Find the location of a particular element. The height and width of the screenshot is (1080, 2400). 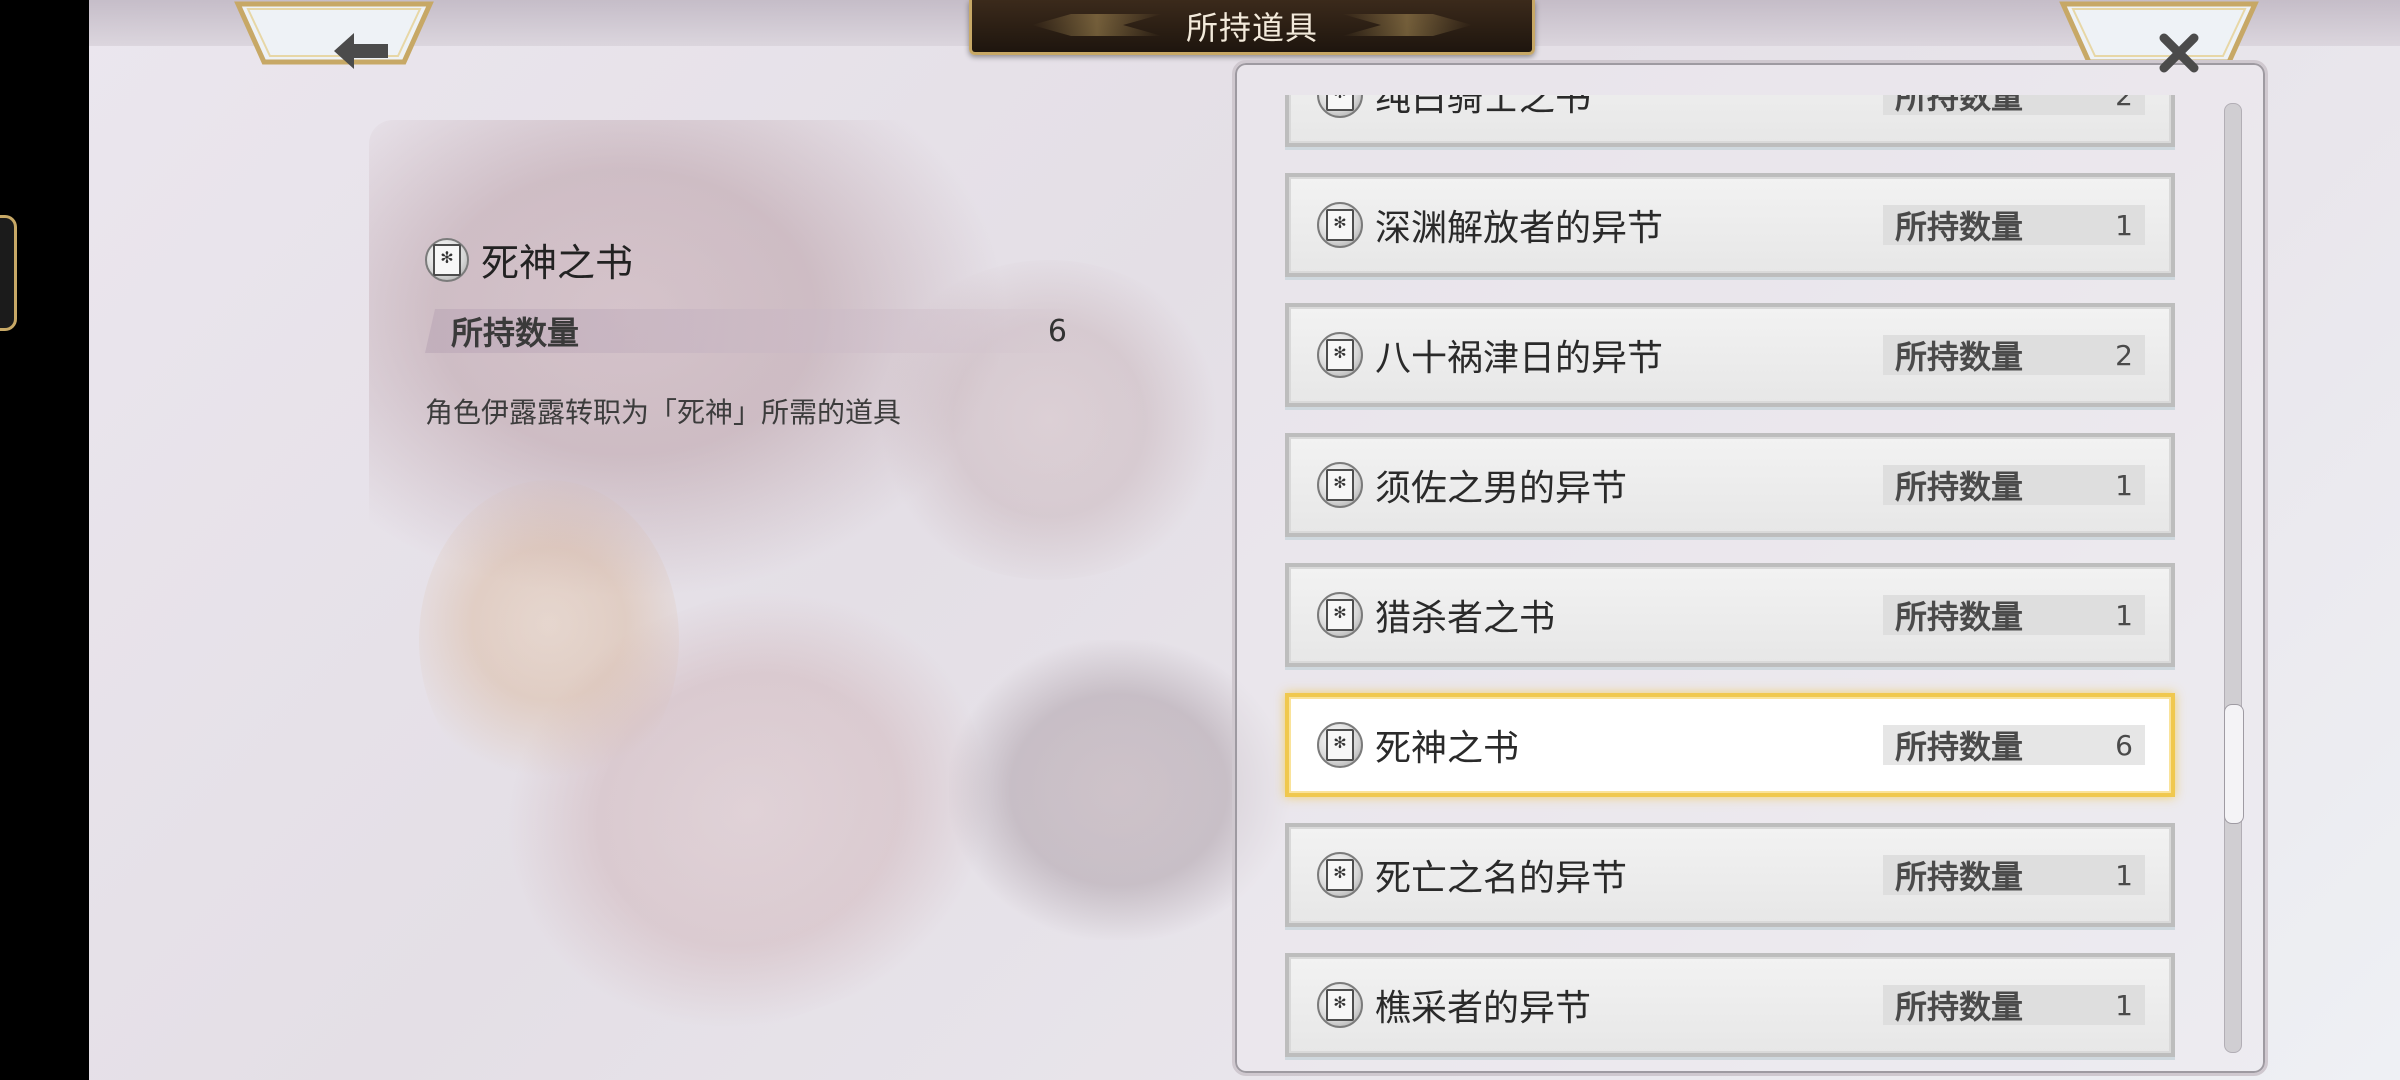

page-title: 所持道具 is located at coordinates (1251, 28).